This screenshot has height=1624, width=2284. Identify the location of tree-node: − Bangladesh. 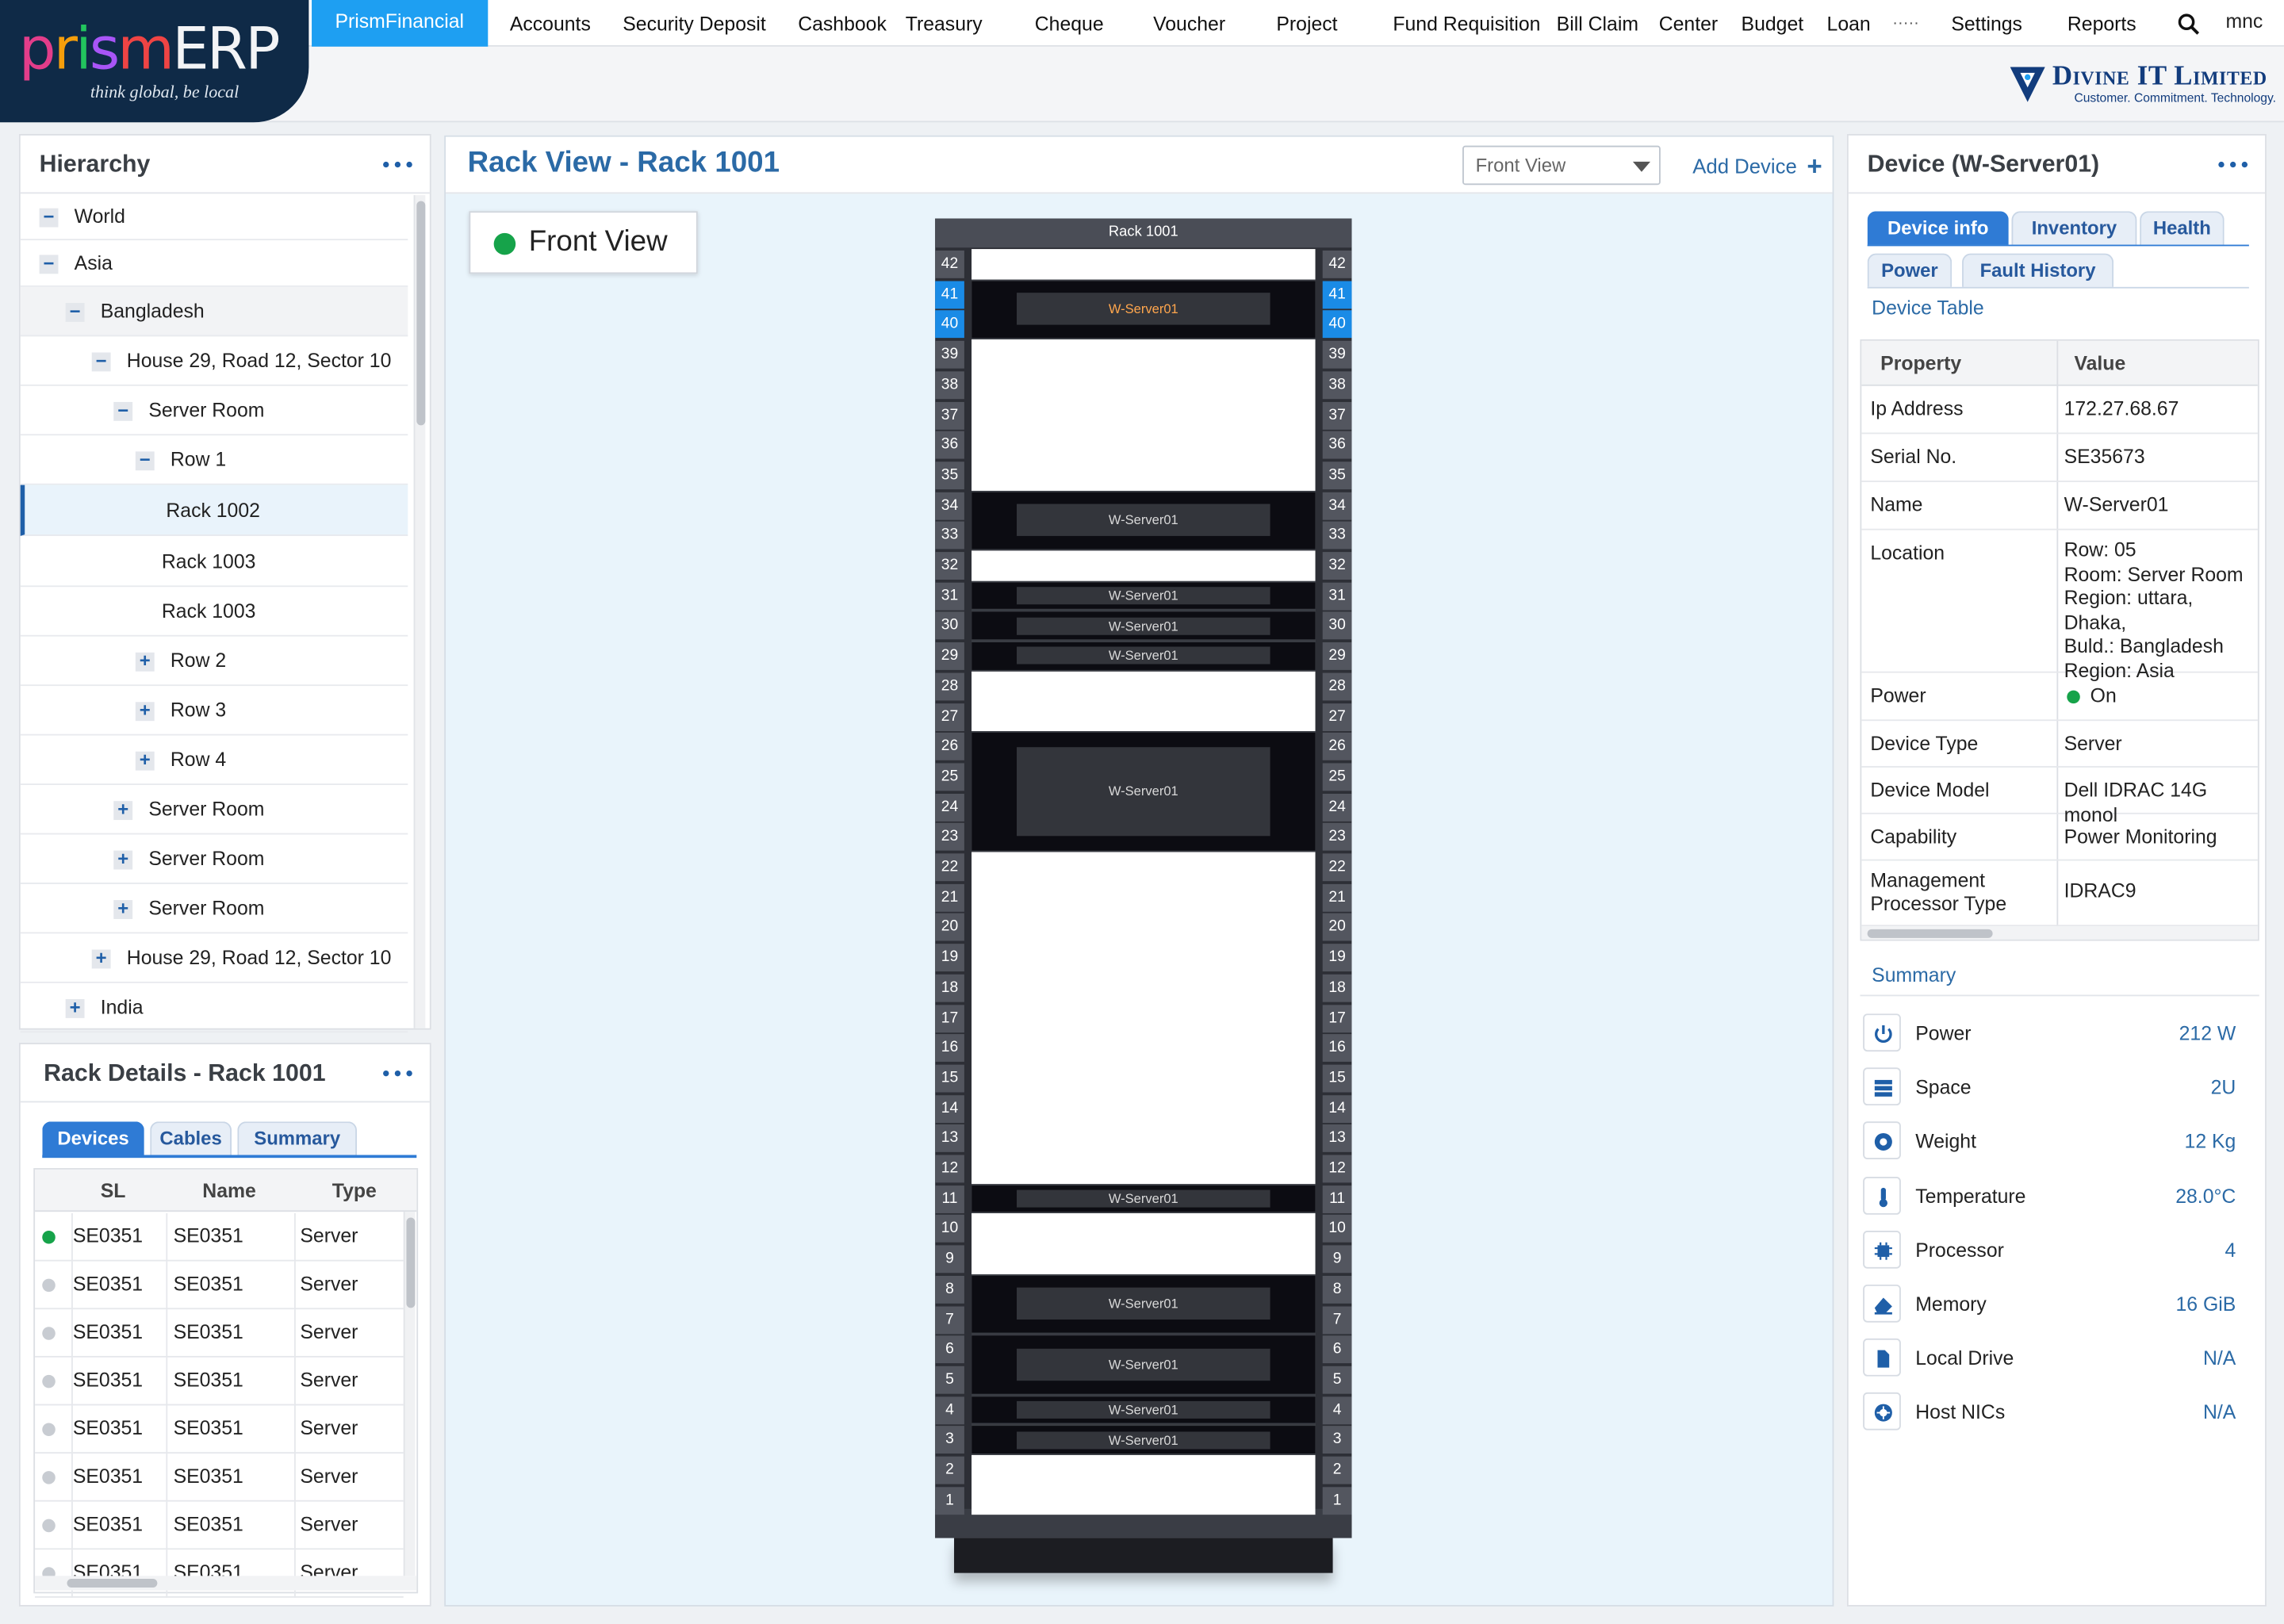
(214, 311).